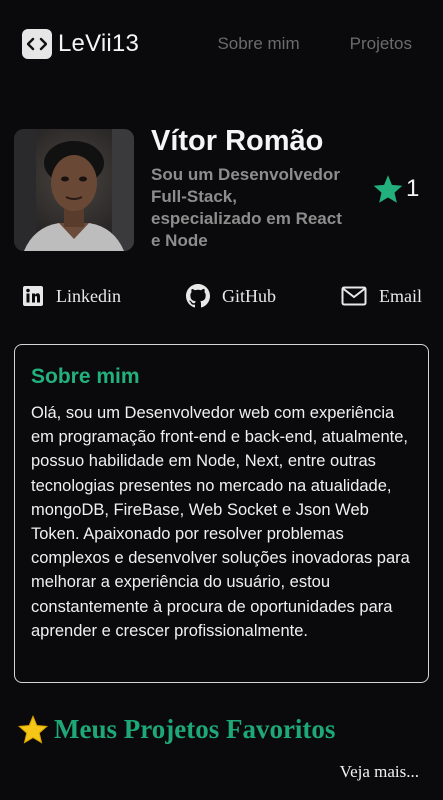  I want to click on github-label: GitHub, so click(249, 295).